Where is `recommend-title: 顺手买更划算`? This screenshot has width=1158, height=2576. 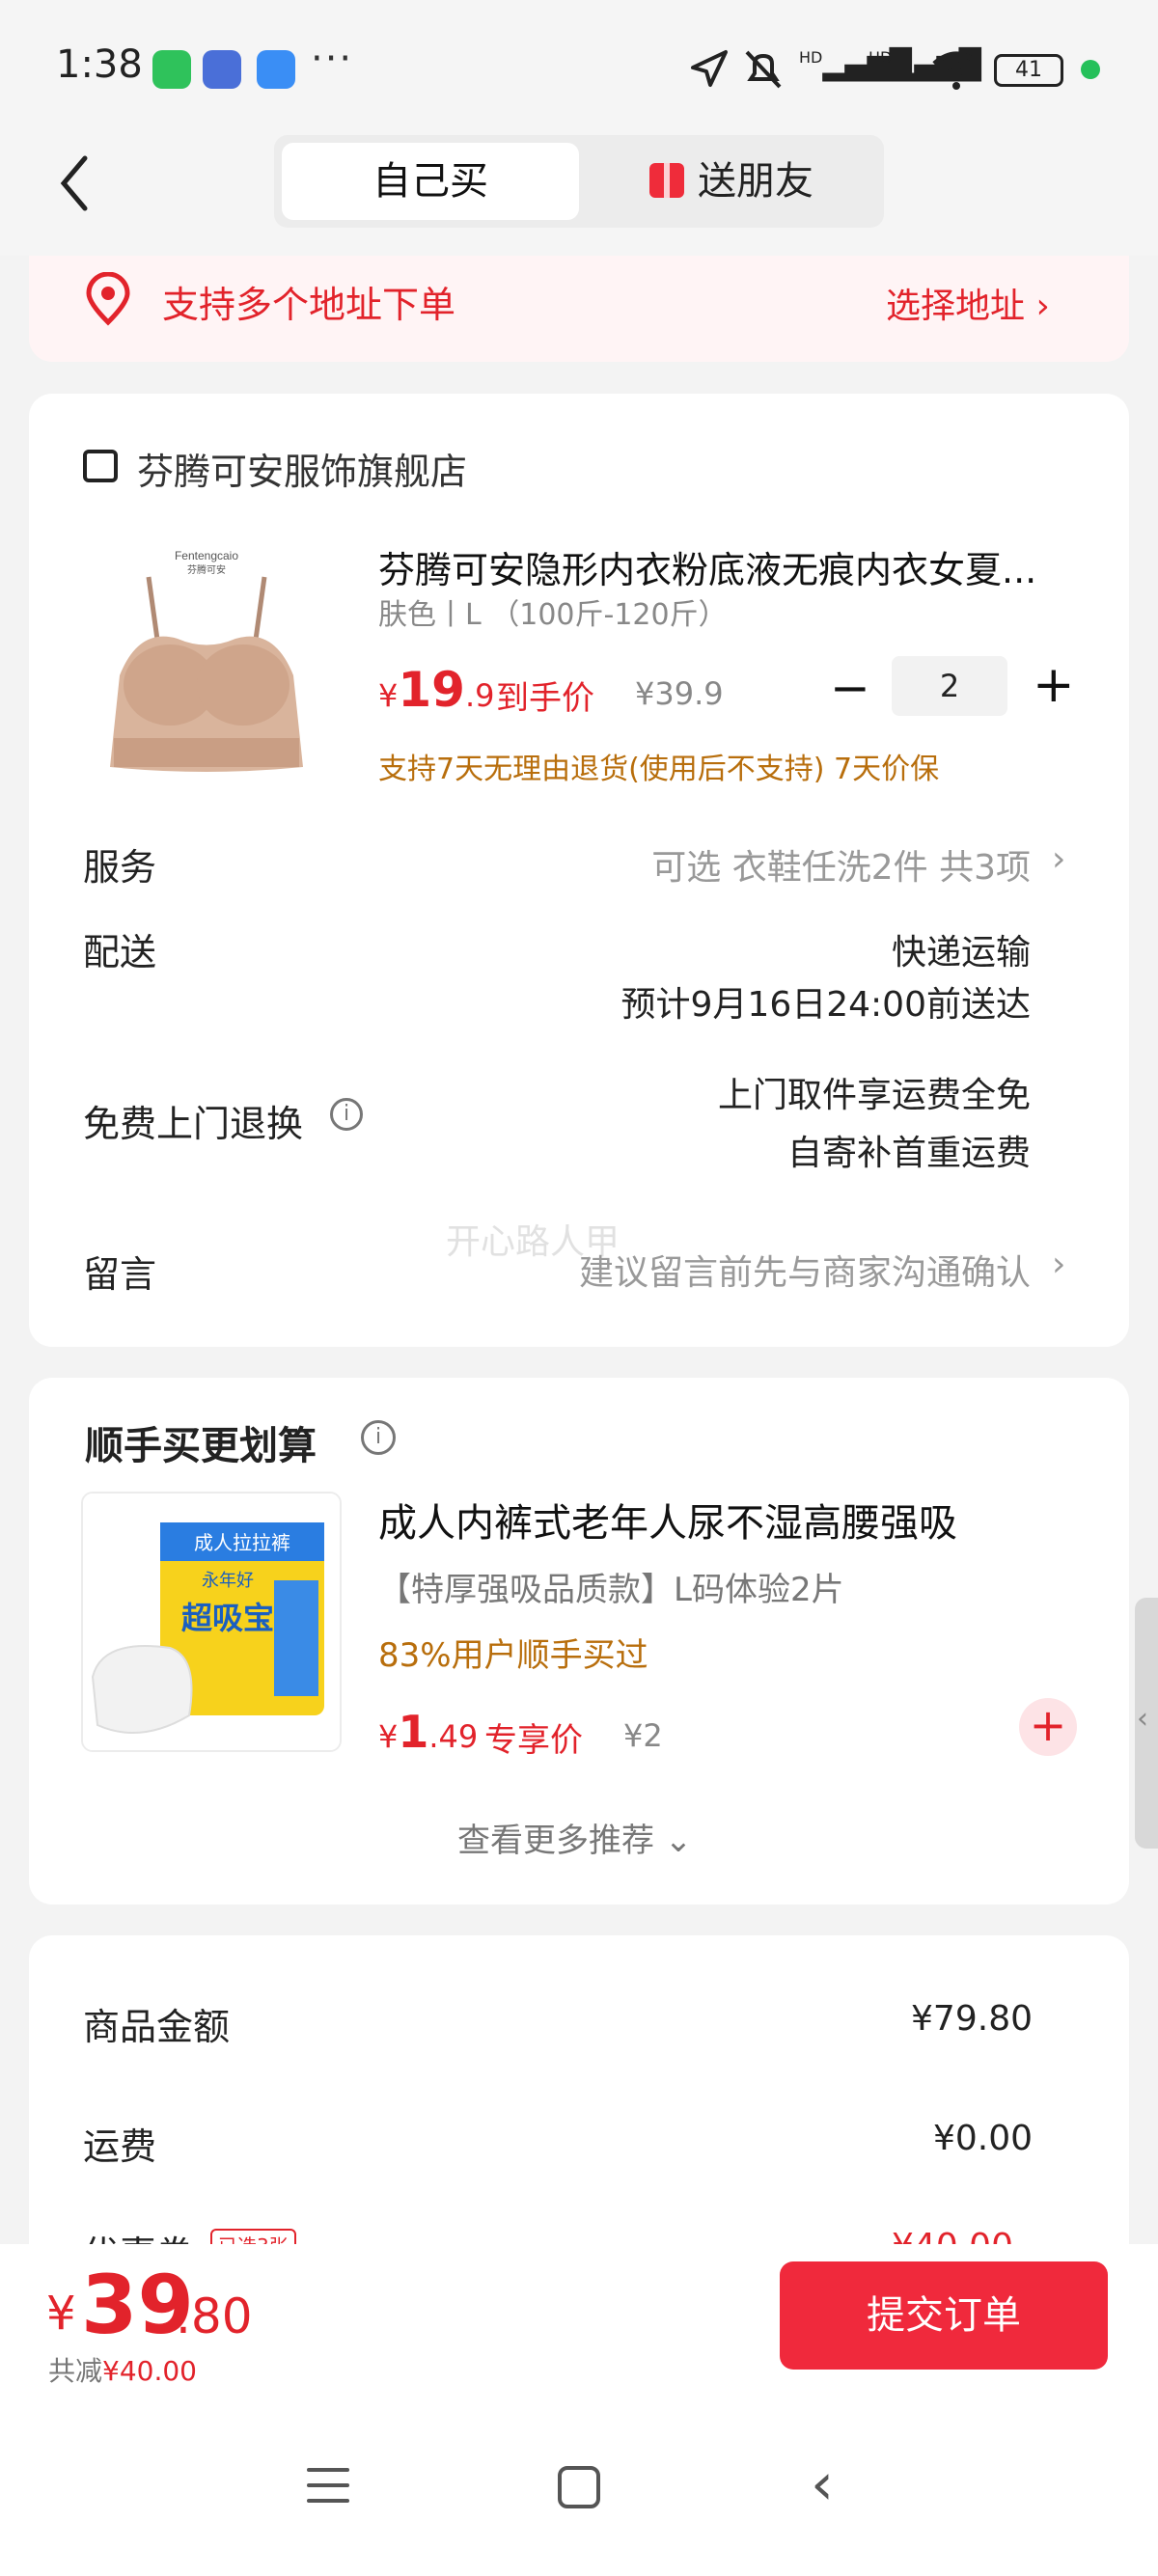 recommend-title: 顺手买更划算 is located at coordinates (201, 1446).